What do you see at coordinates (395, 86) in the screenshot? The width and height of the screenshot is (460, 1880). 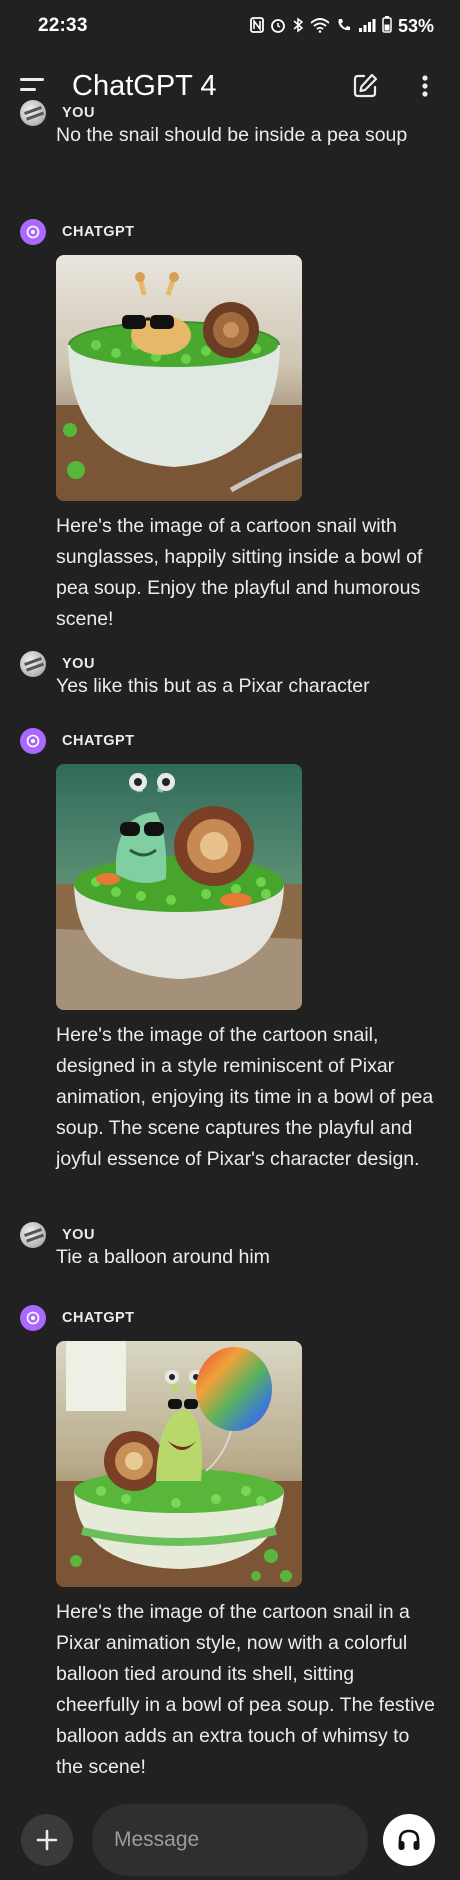 I see `app-actions` at bounding box center [395, 86].